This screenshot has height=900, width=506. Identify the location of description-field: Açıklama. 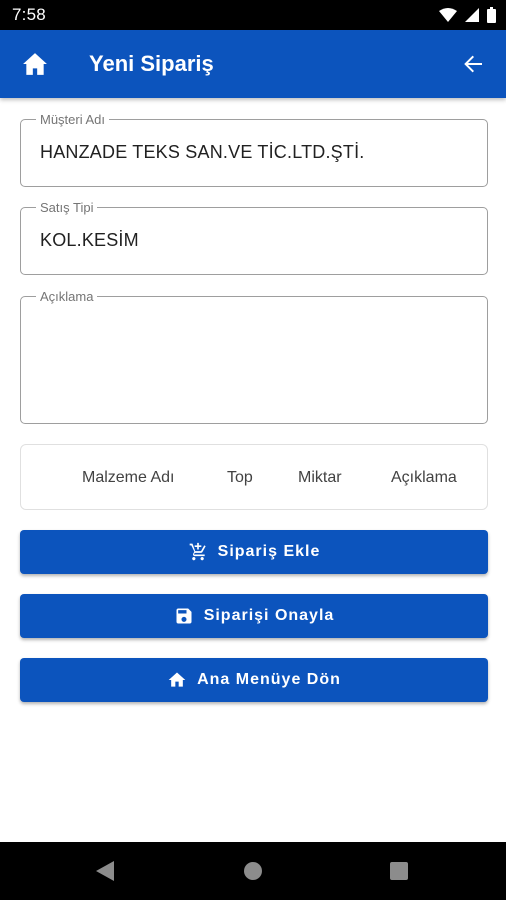
(254, 356).